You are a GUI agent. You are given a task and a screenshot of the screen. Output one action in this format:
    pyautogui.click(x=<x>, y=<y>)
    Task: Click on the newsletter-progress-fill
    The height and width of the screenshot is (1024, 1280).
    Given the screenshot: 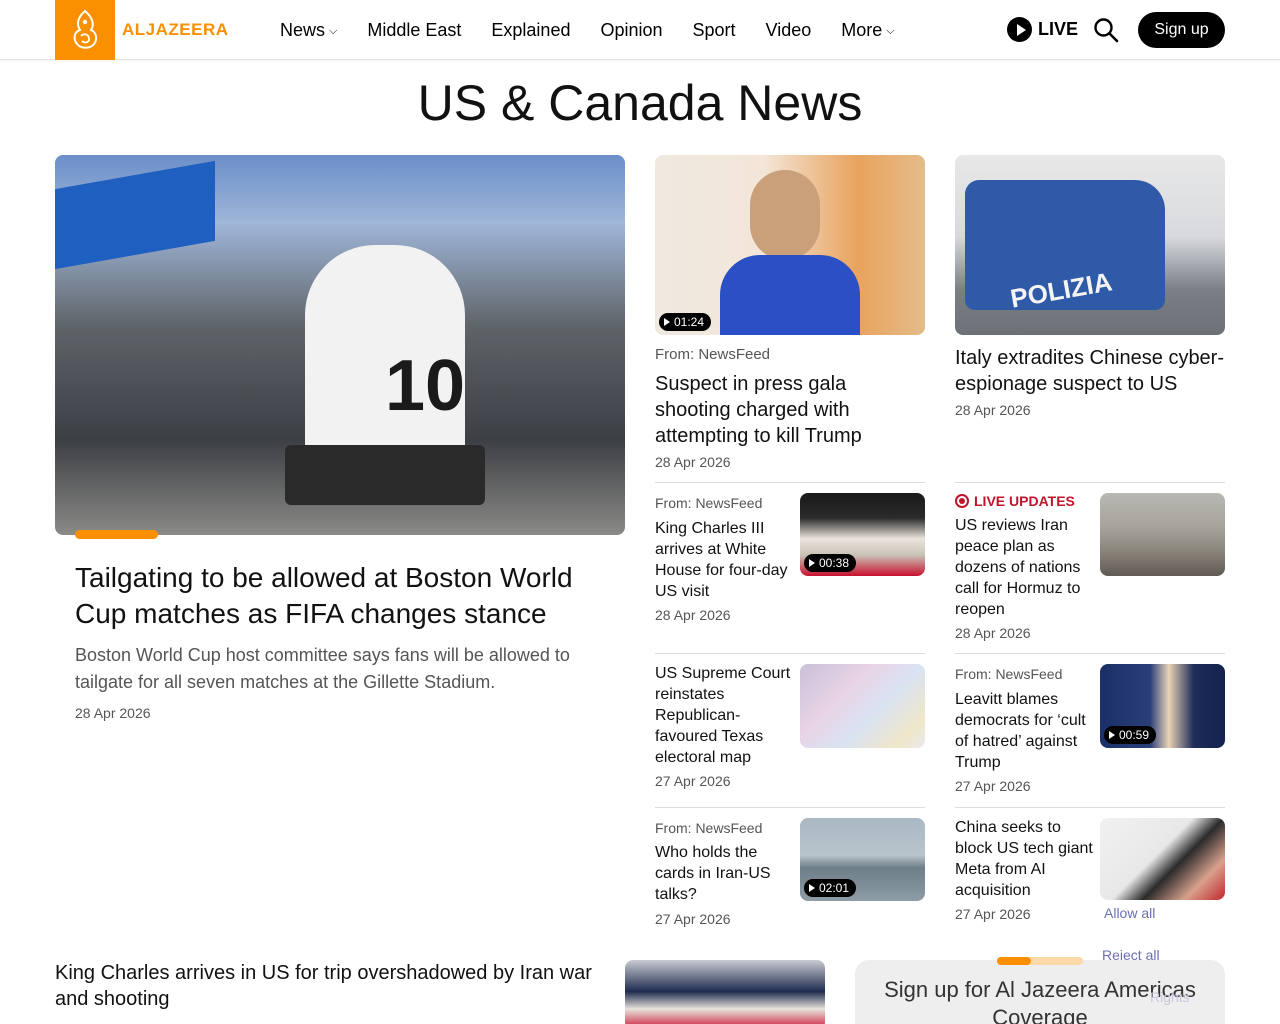 What is the action you would take?
    pyautogui.click(x=1014, y=961)
    